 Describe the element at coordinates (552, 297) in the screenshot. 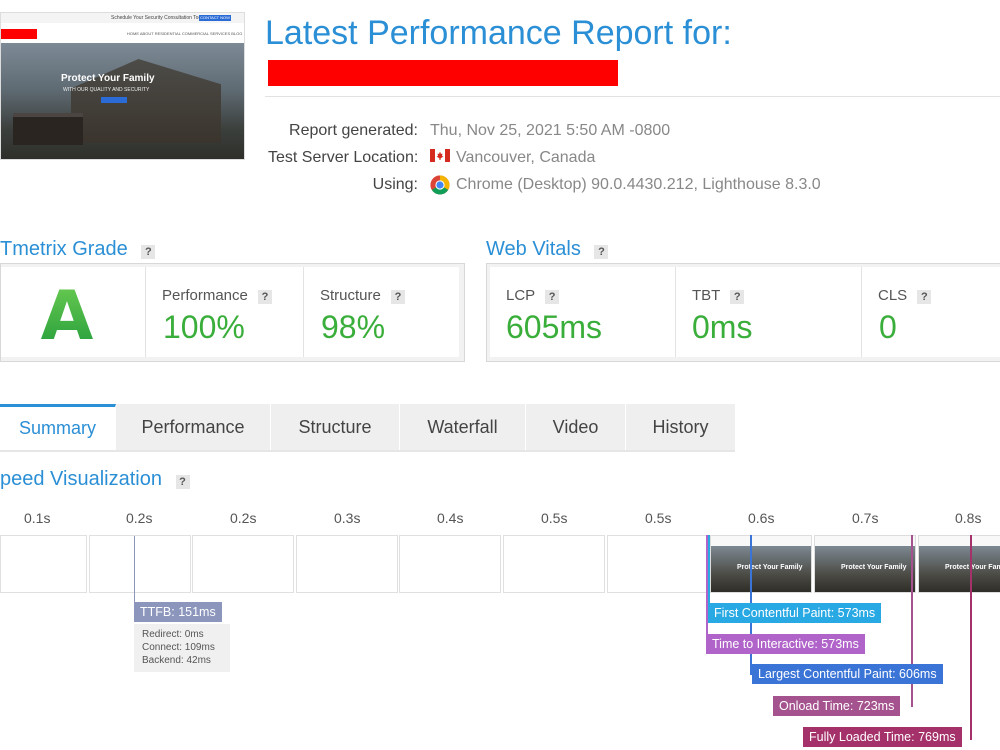

I see `lcp-help-icon: ?` at that location.